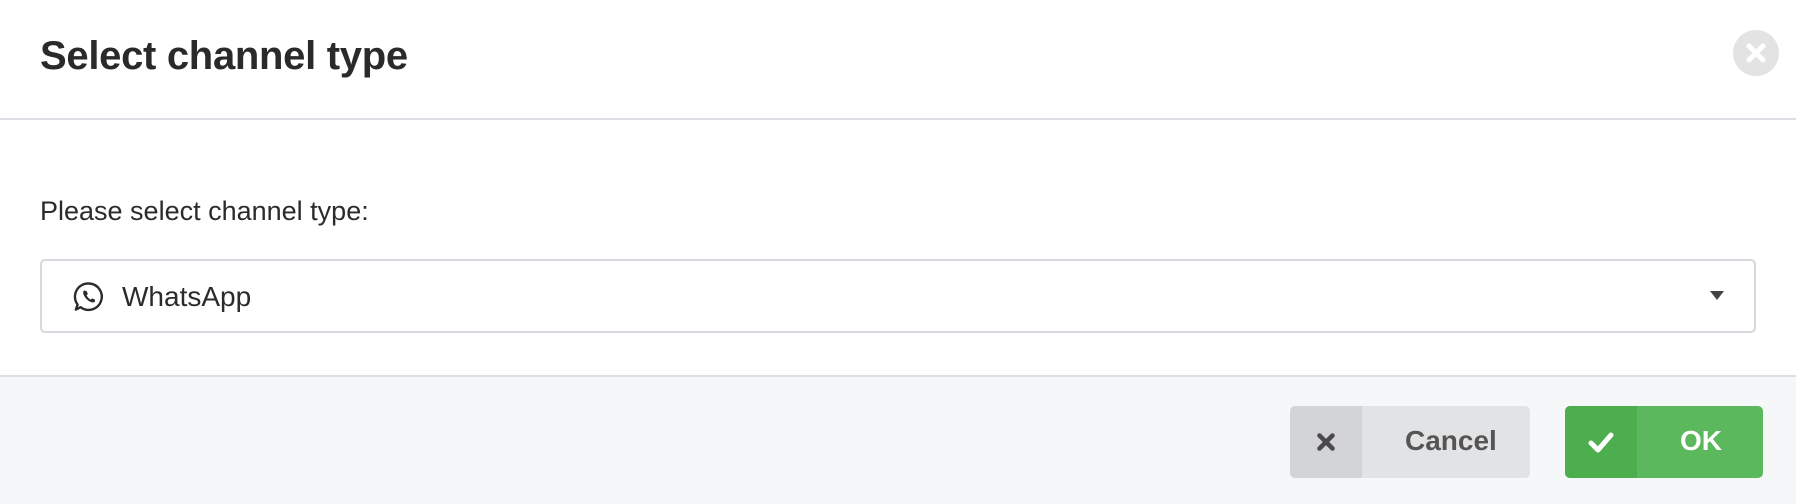  I want to click on dialog-title: Select channel type, so click(224, 56).